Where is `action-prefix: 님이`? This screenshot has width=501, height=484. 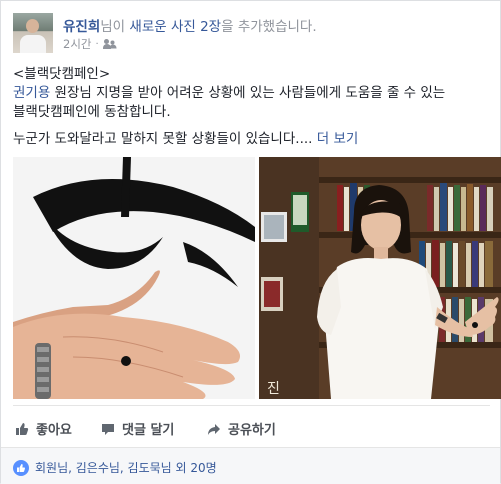 action-prefix: 님이 is located at coordinates (115, 27).